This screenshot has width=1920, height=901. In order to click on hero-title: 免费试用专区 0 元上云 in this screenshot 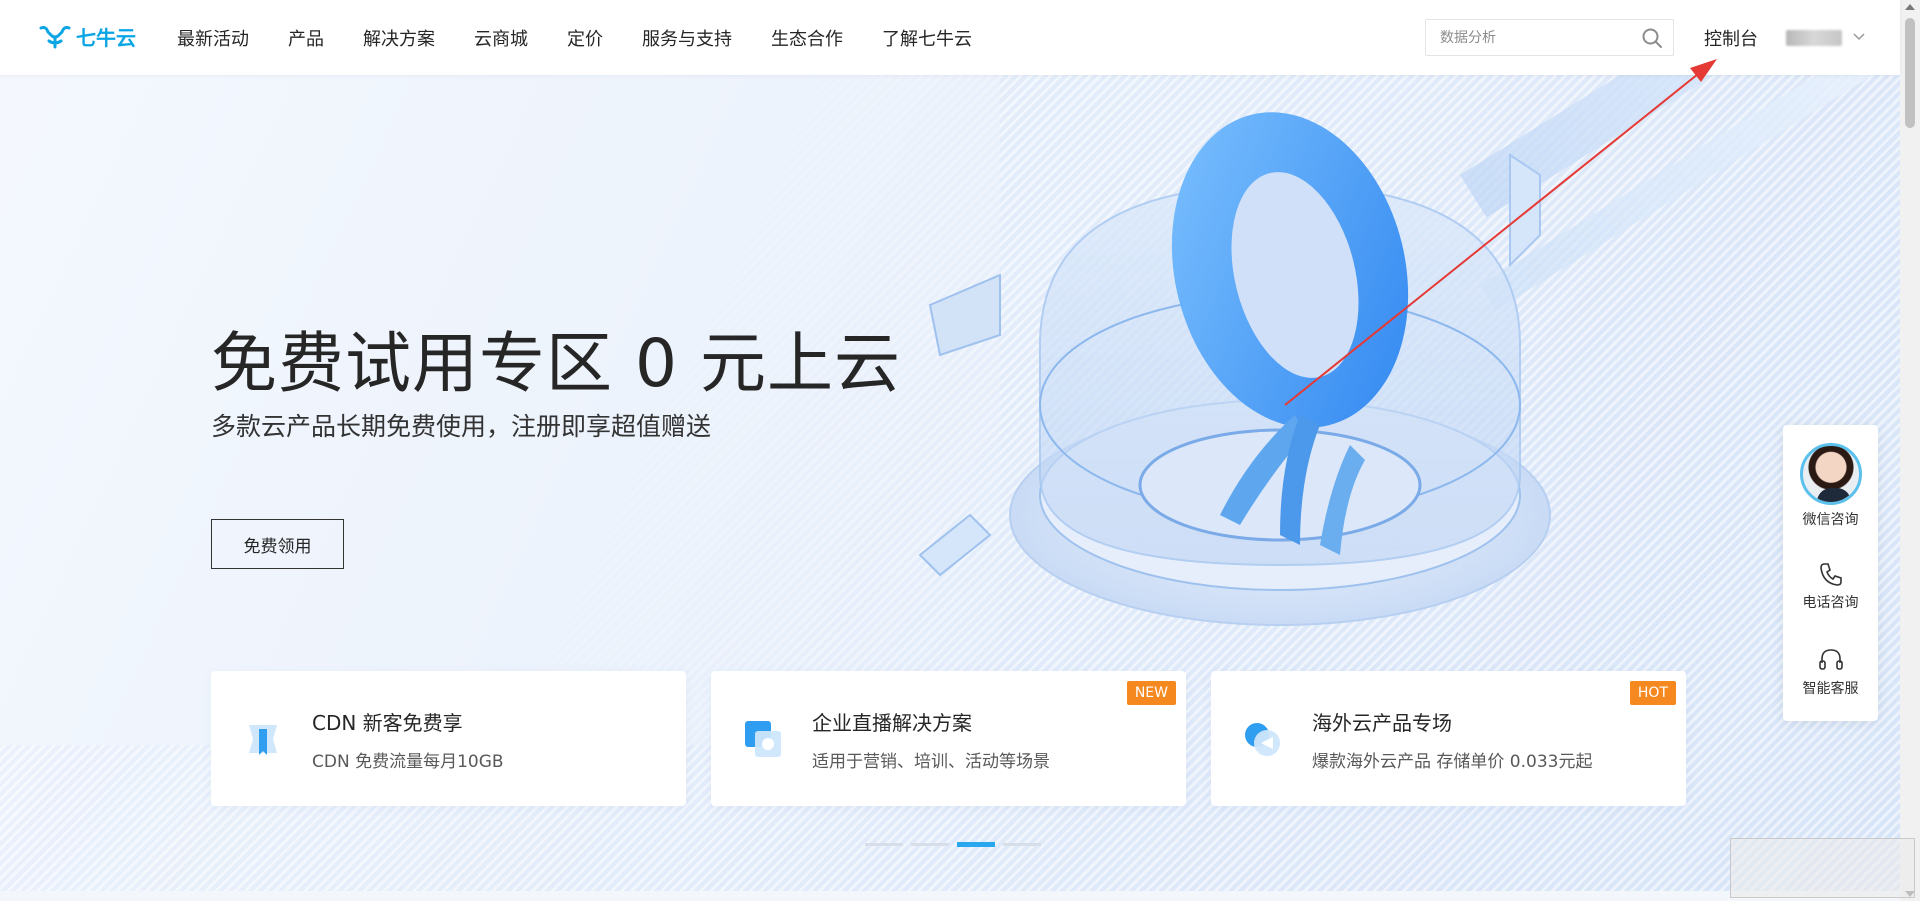, I will do `click(556, 363)`.